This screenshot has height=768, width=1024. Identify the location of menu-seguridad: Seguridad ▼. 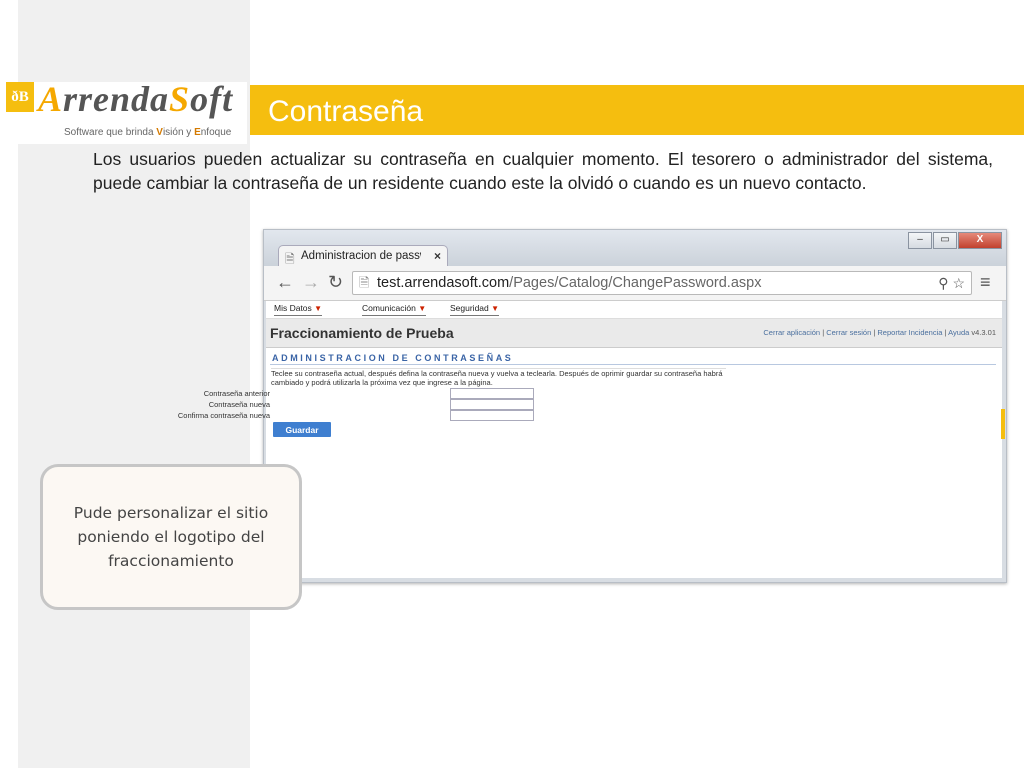
(475, 309).